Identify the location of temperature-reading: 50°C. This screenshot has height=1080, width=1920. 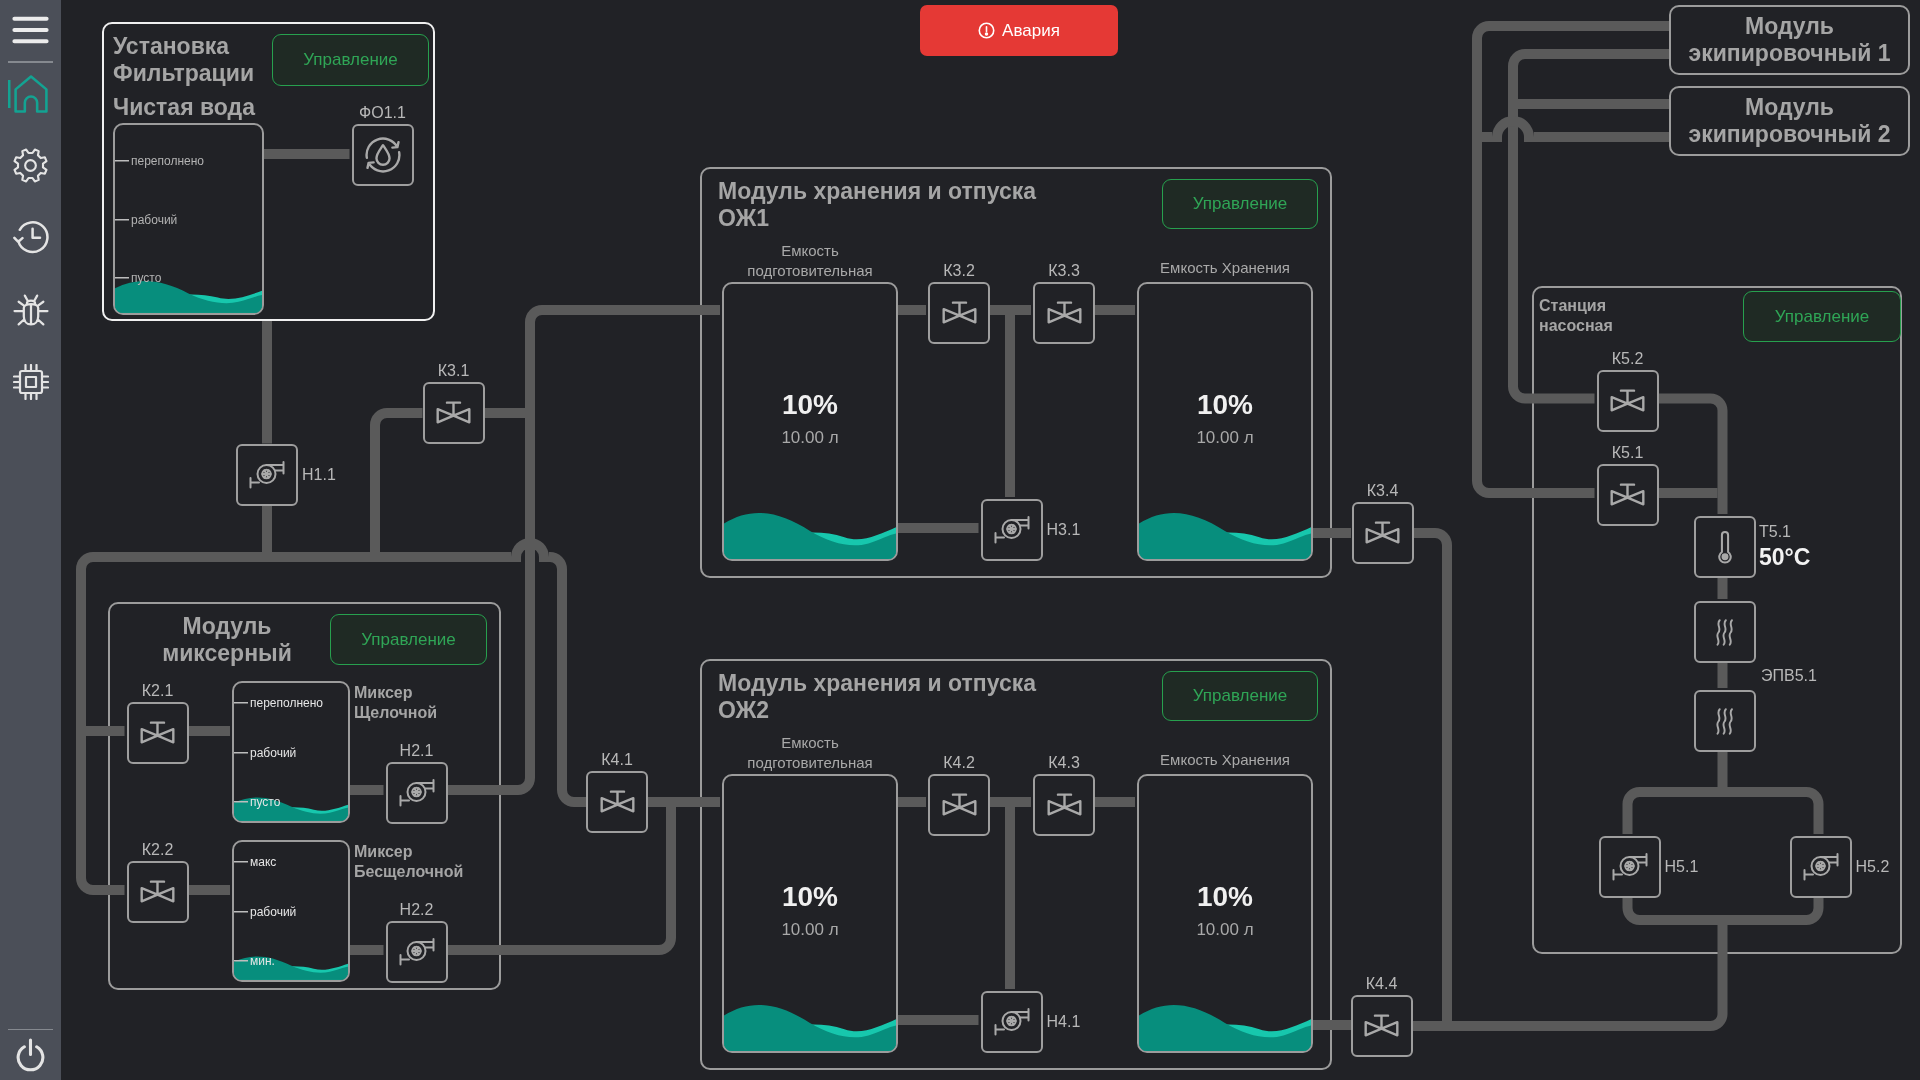
(1785, 557).